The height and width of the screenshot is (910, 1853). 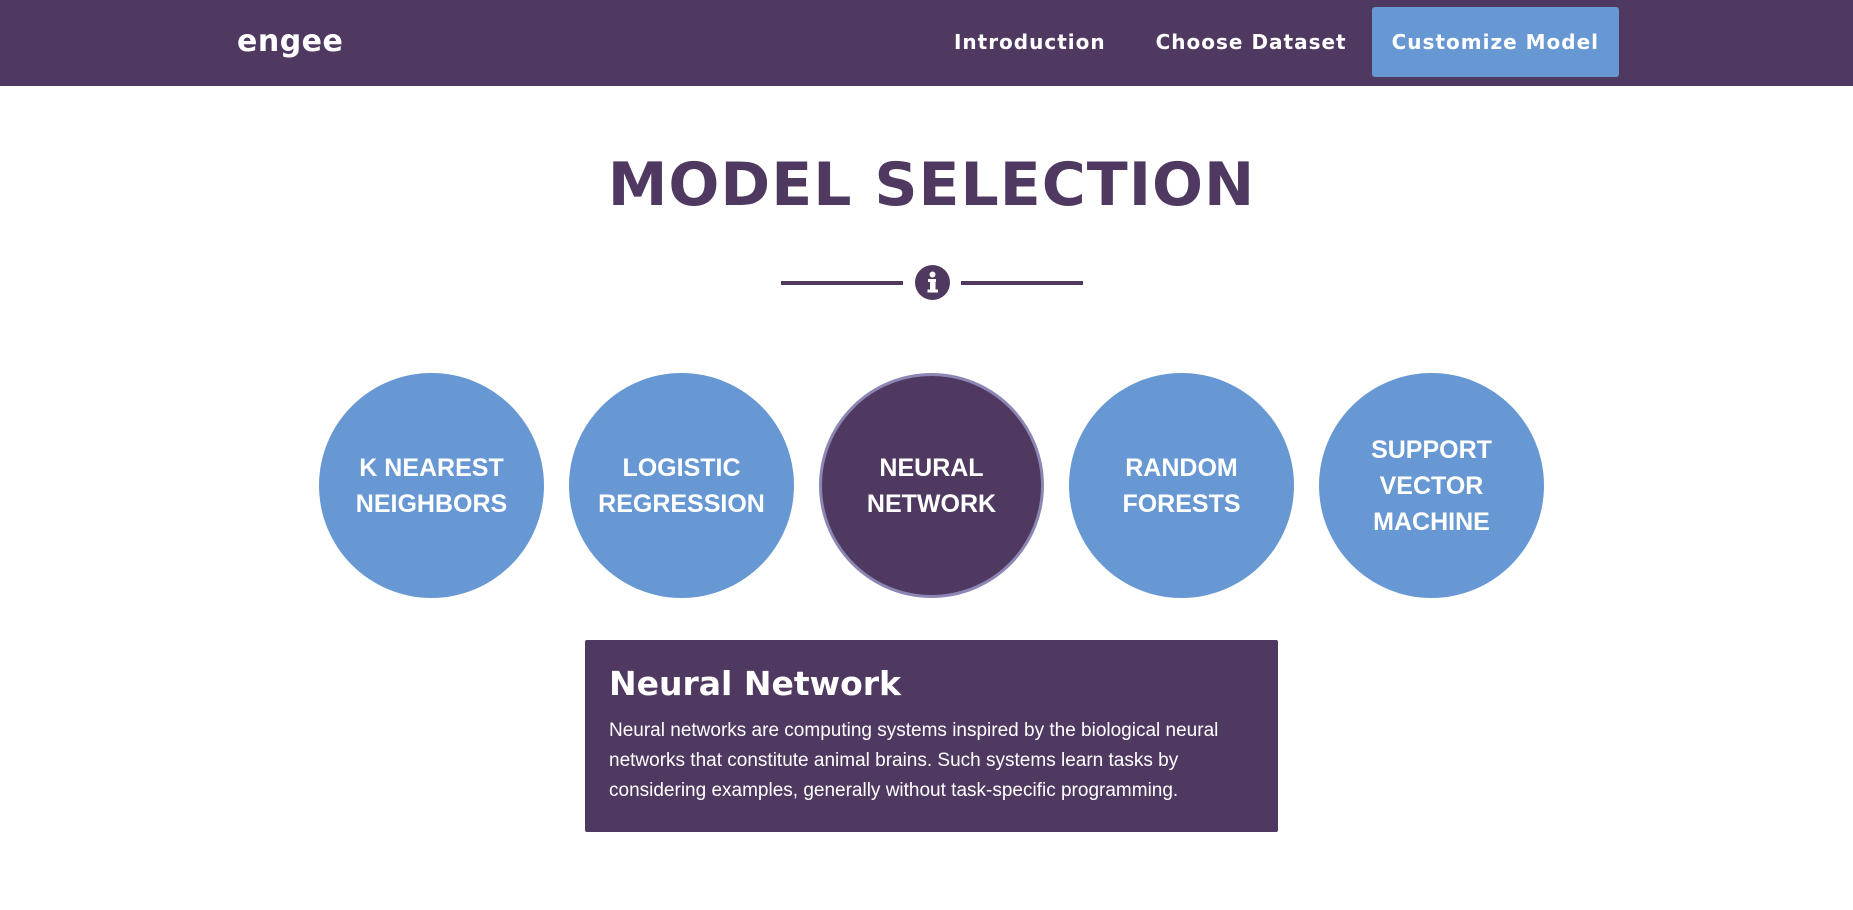 I want to click on title-divider, so click(x=932, y=283).